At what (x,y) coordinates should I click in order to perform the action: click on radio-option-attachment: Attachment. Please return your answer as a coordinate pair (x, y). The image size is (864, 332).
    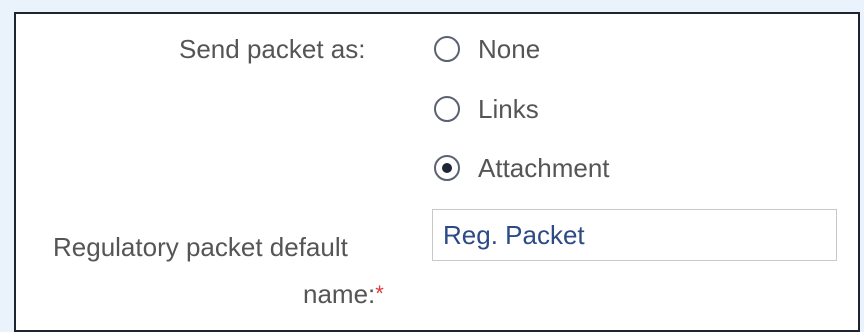
    Looking at the image, I should click on (522, 168).